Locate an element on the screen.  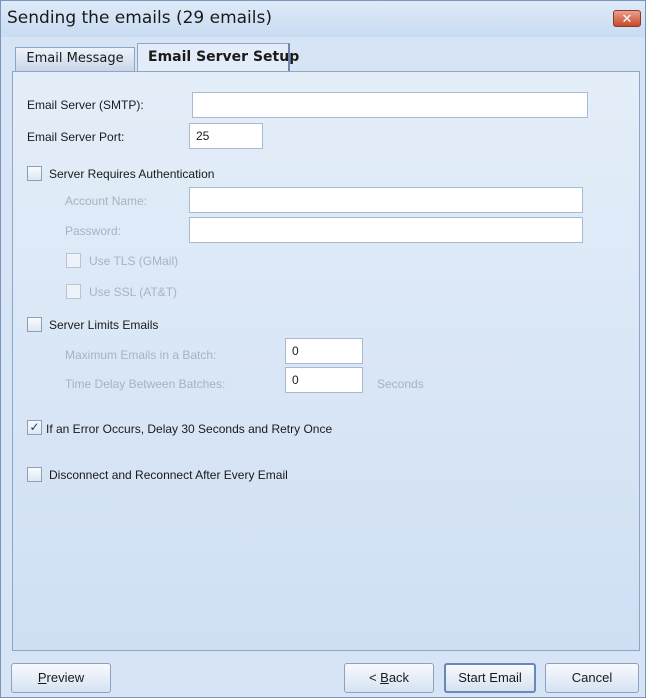
auth-checkbox-label: Server Requires Authentication is located at coordinates (132, 174).